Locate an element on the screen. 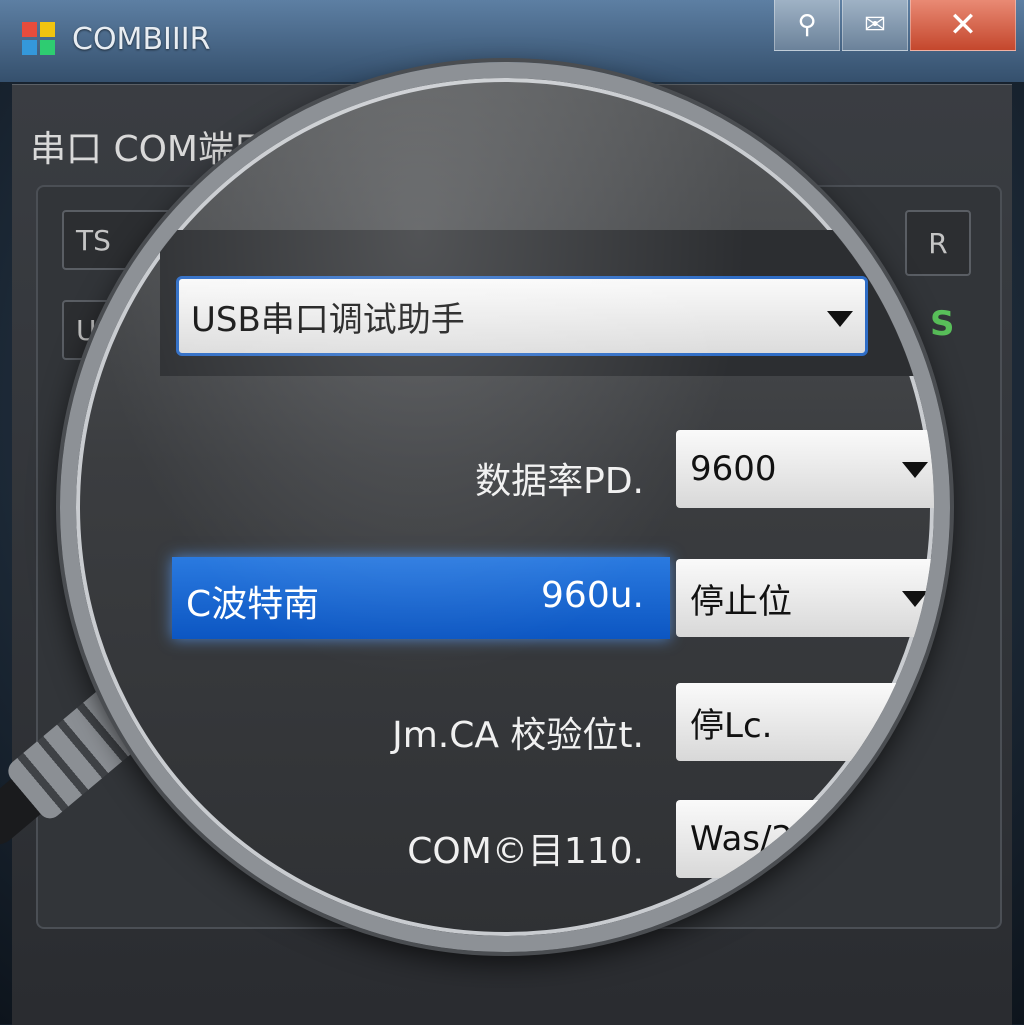 The height and width of the screenshot is (1025, 1024). selected-row-label: C波特南 is located at coordinates (253, 604).